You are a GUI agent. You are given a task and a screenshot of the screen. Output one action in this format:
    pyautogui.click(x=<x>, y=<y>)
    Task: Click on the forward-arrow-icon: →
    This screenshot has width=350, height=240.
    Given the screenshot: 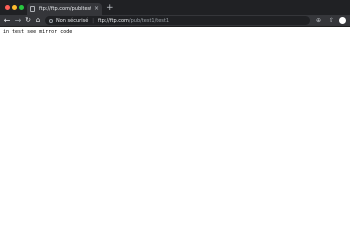 What is the action you would take?
    pyautogui.click(x=18, y=20)
    